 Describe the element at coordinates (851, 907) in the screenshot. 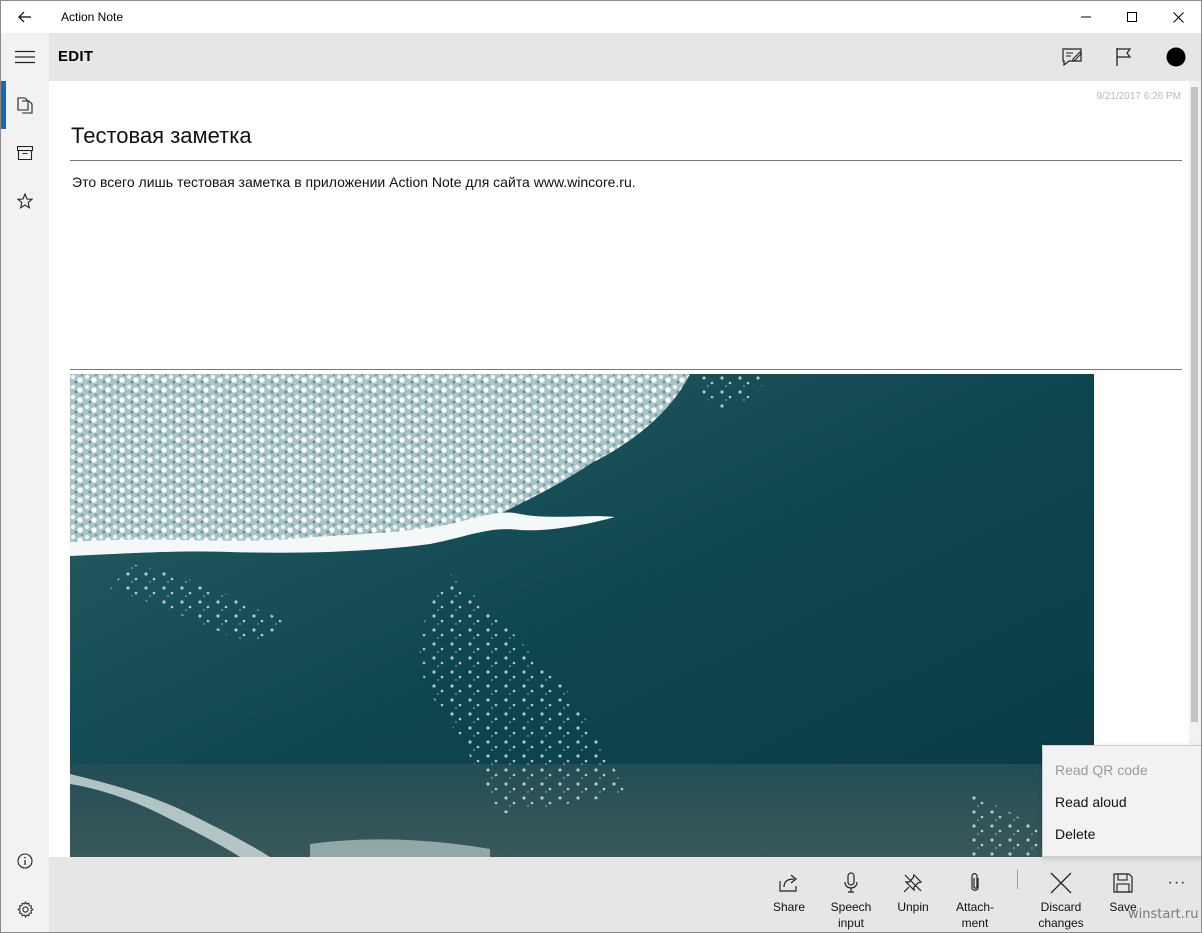

I see `speech-label-line1: Speech` at that location.